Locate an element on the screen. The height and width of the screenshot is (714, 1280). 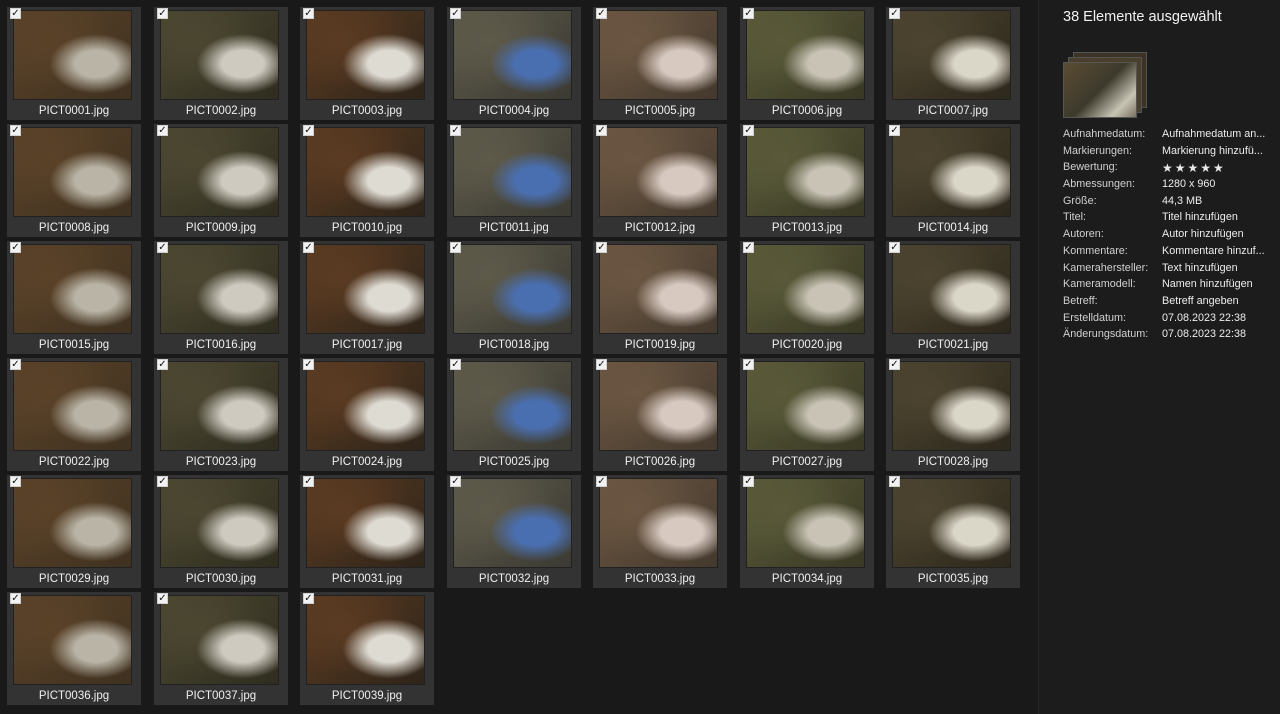
rating-stars: ★★★★★ is located at coordinates (1218, 168).